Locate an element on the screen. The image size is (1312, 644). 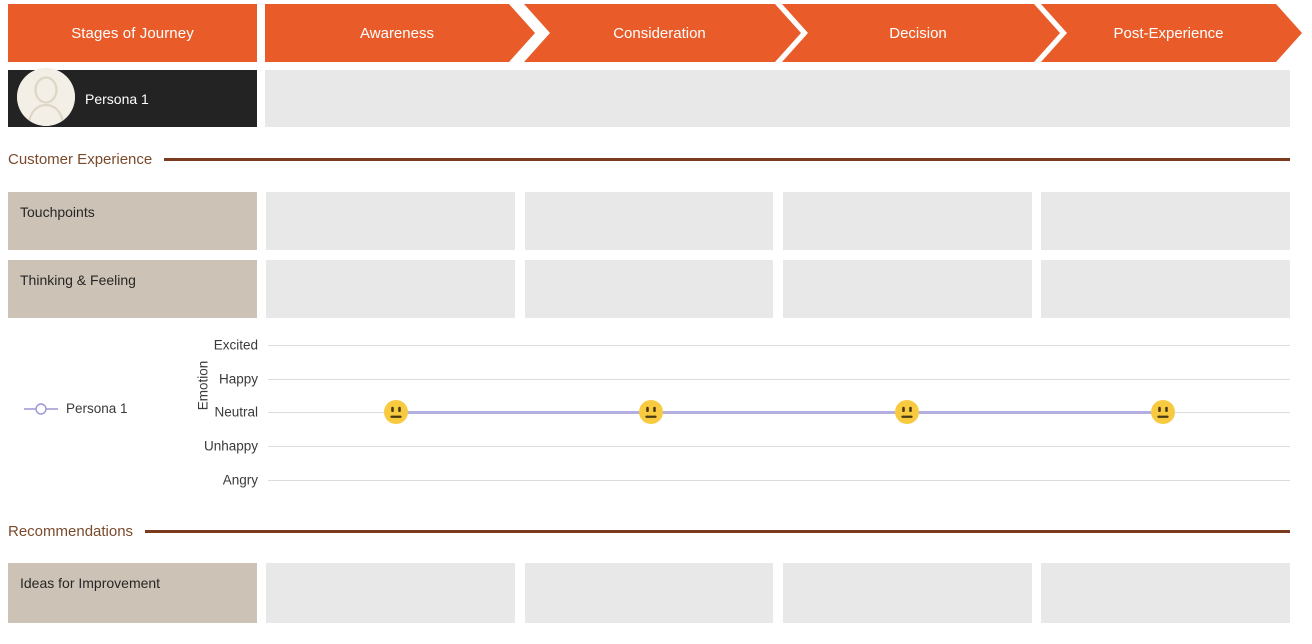
ideas-cell-decision is located at coordinates (907, 593).